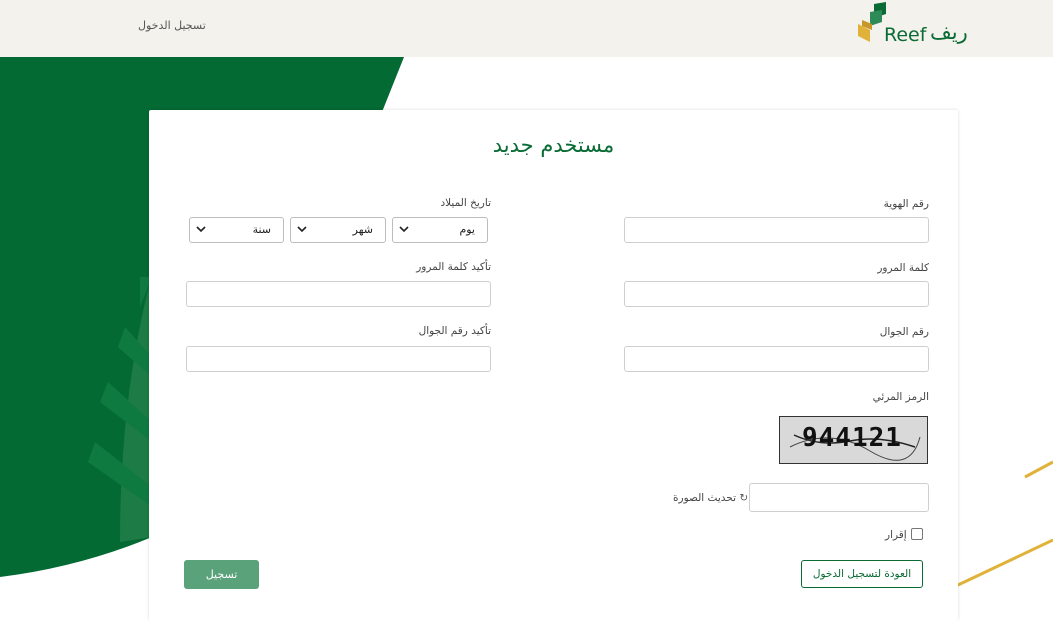 This screenshot has width=1053, height=620. Describe the element at coordinates (904, 332) in the screenshot. I see `mobile-label: رقم الجوال` at that location.